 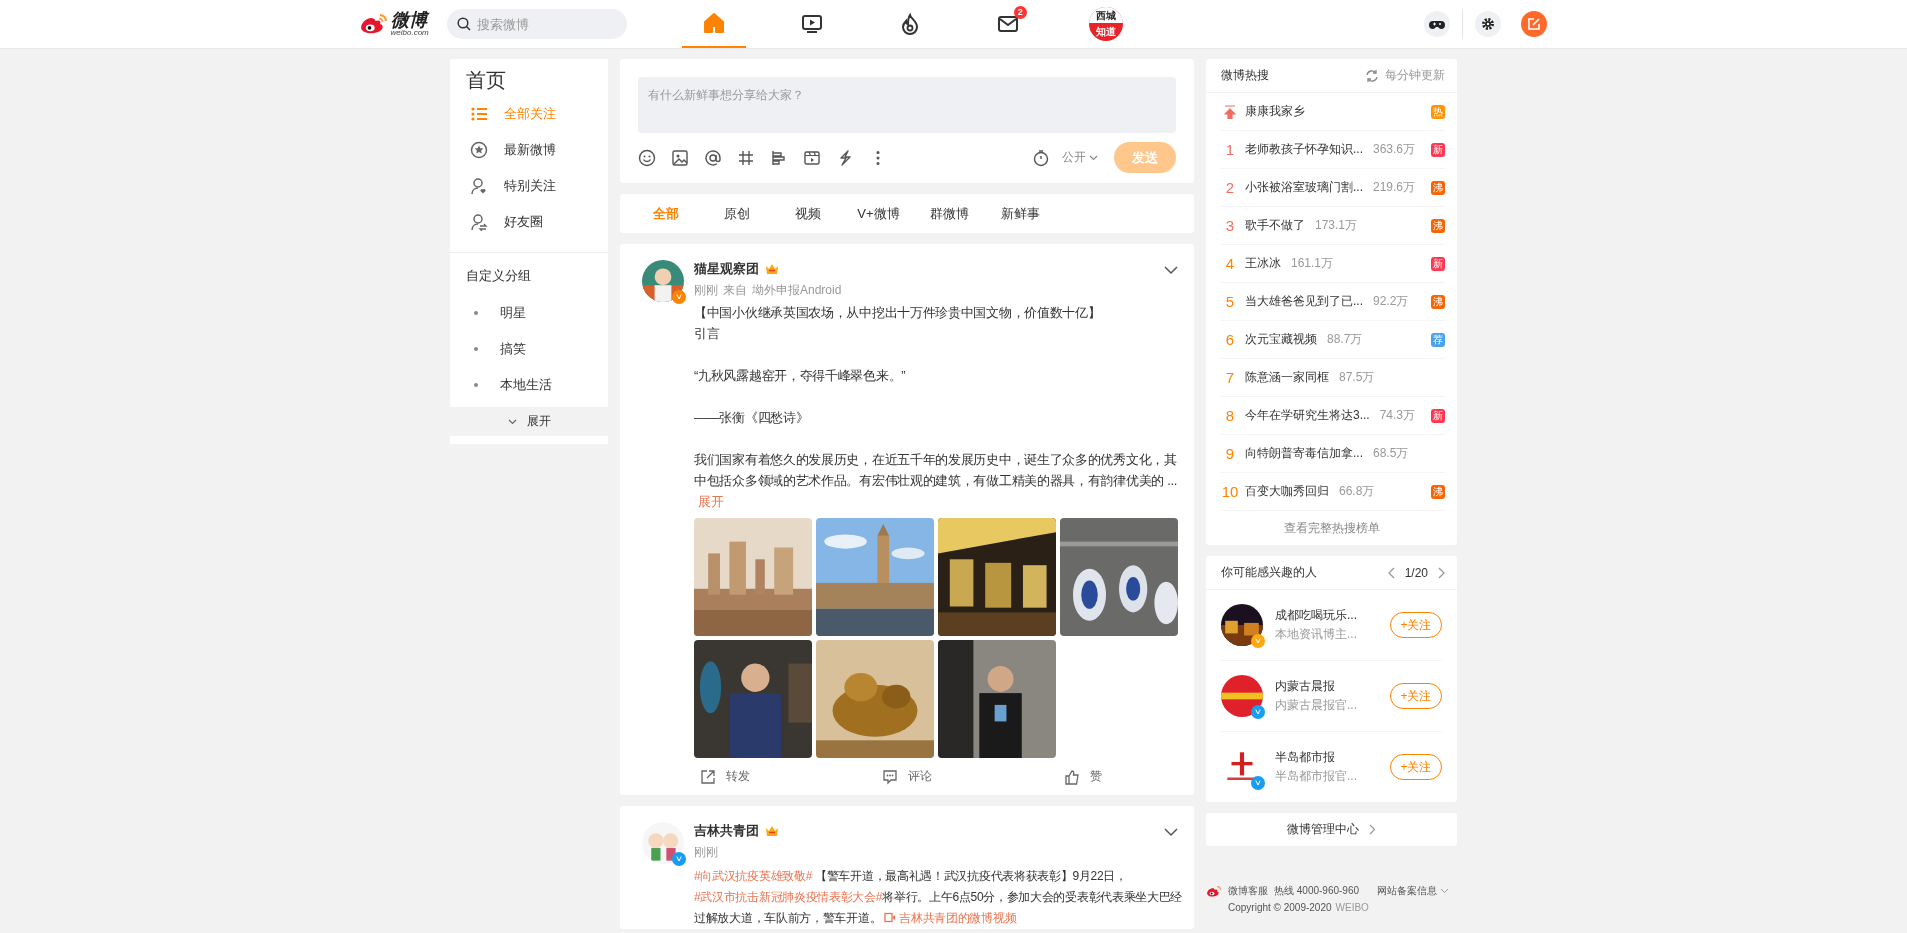 What do you see at coordinates (706, 852) in the screenshot?
I see `post-time: 刚刚` at bounding box center [706, 852].